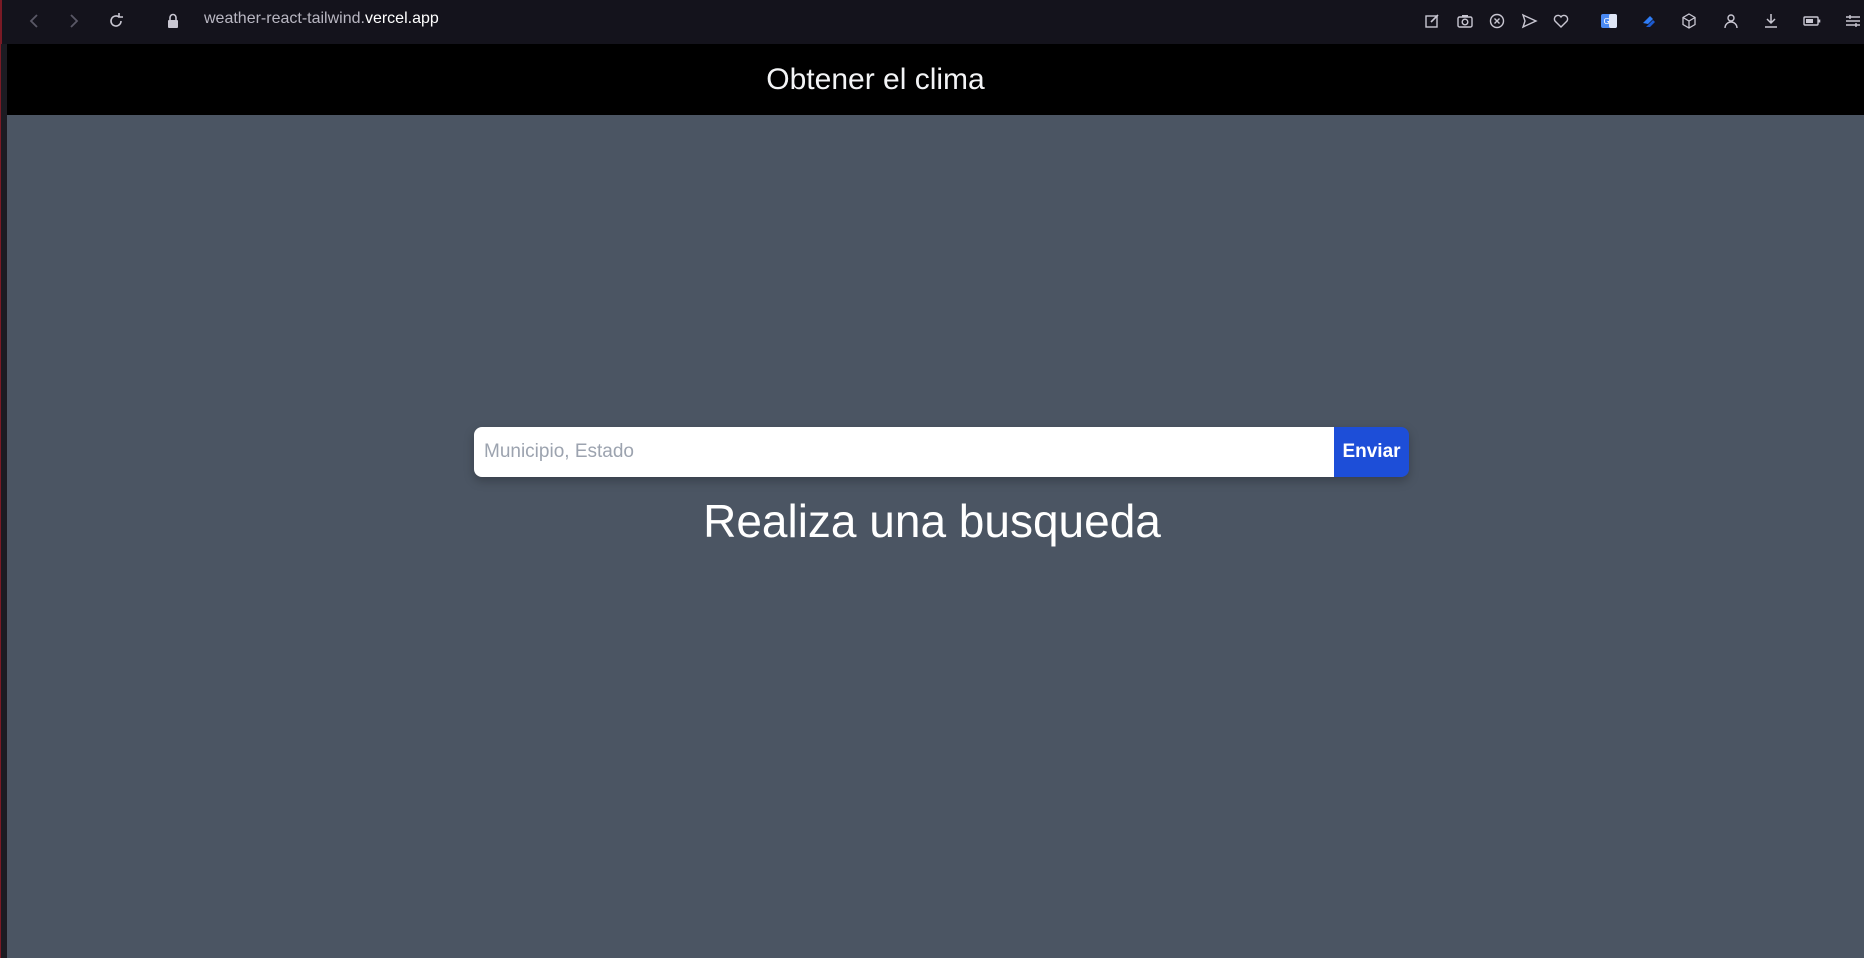 This screenshot has width=1864, height=958. I want to click on svg-text: G, so click(1607, 21).